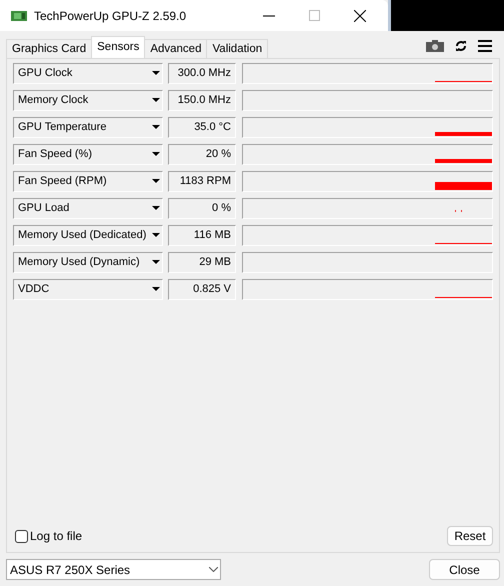 The width and height of the screenshot is (504, 586). What do you see at coordinates (88, 289) in the screenshot?
I see `sensor-dropdown: VDDC` at bounding box center [88, 289].